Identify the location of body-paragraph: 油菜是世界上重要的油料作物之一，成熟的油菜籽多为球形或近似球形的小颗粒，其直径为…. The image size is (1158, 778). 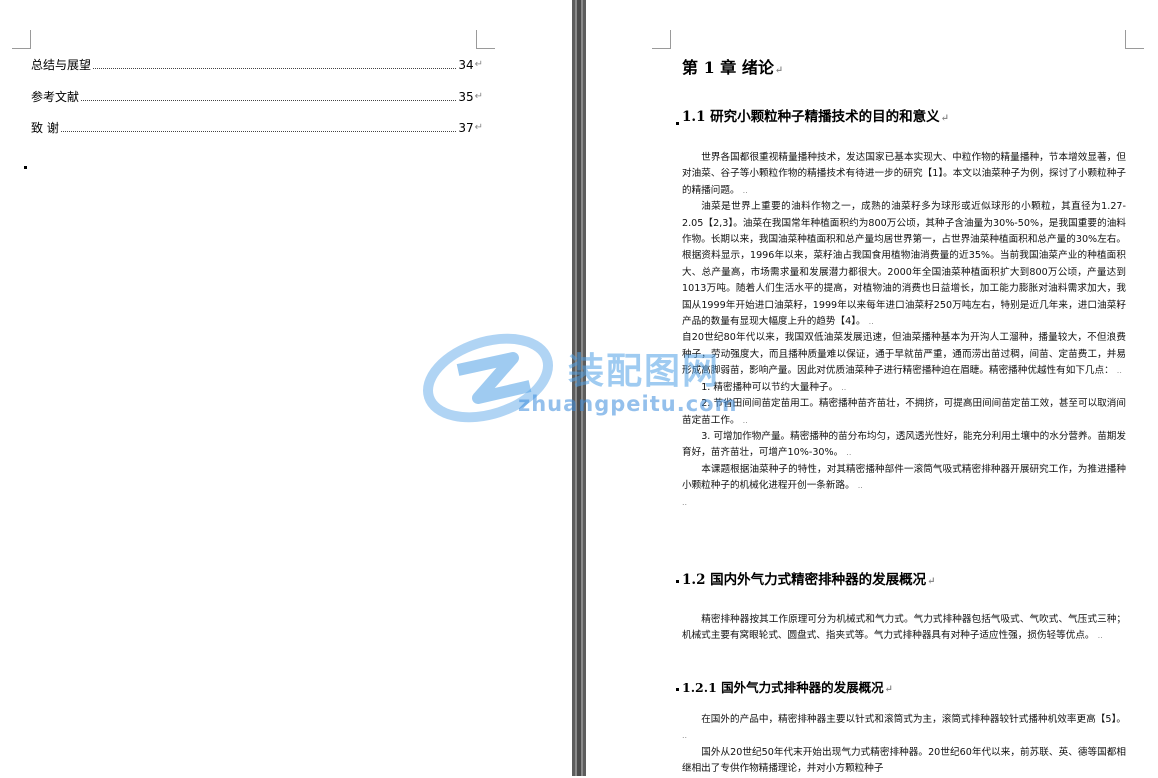
(904, 264).